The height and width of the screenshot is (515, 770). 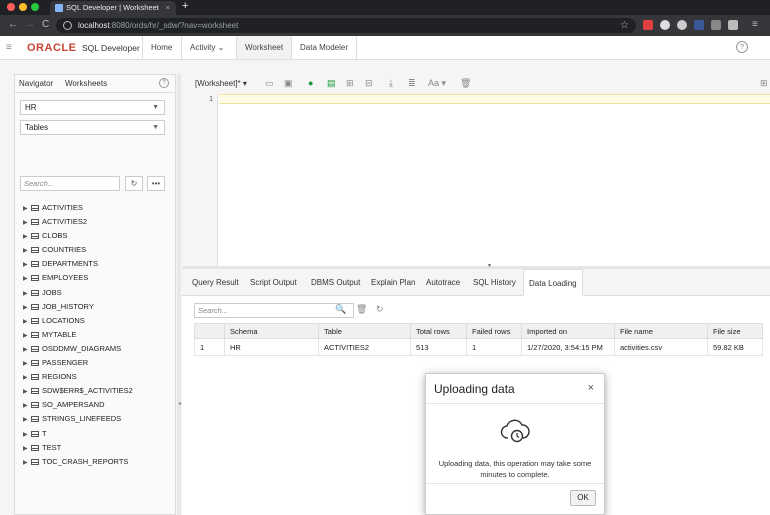 What do you see at coordinates (568, 331) in the screenshot?
I see `column-header: Imported on` at bounding box center [568, 331].